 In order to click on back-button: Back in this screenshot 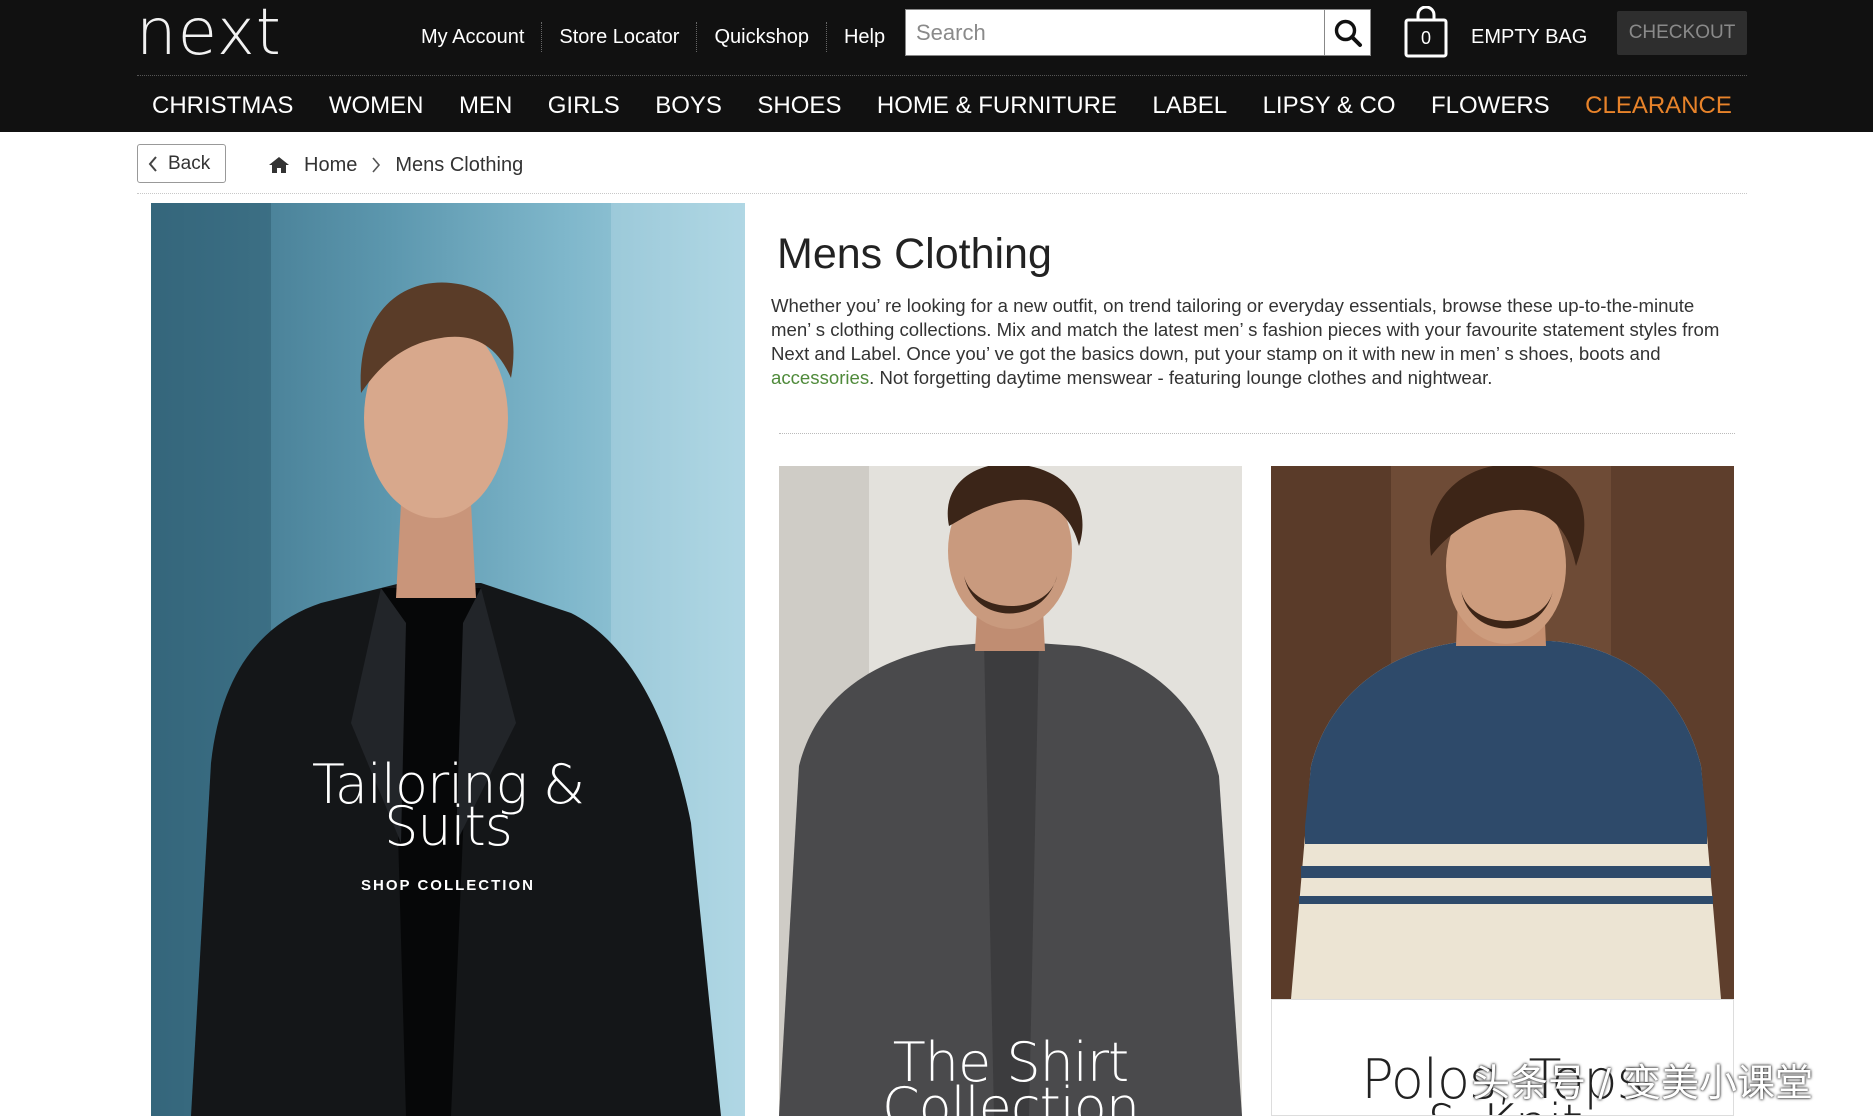, I will do `click(181, 163)`.